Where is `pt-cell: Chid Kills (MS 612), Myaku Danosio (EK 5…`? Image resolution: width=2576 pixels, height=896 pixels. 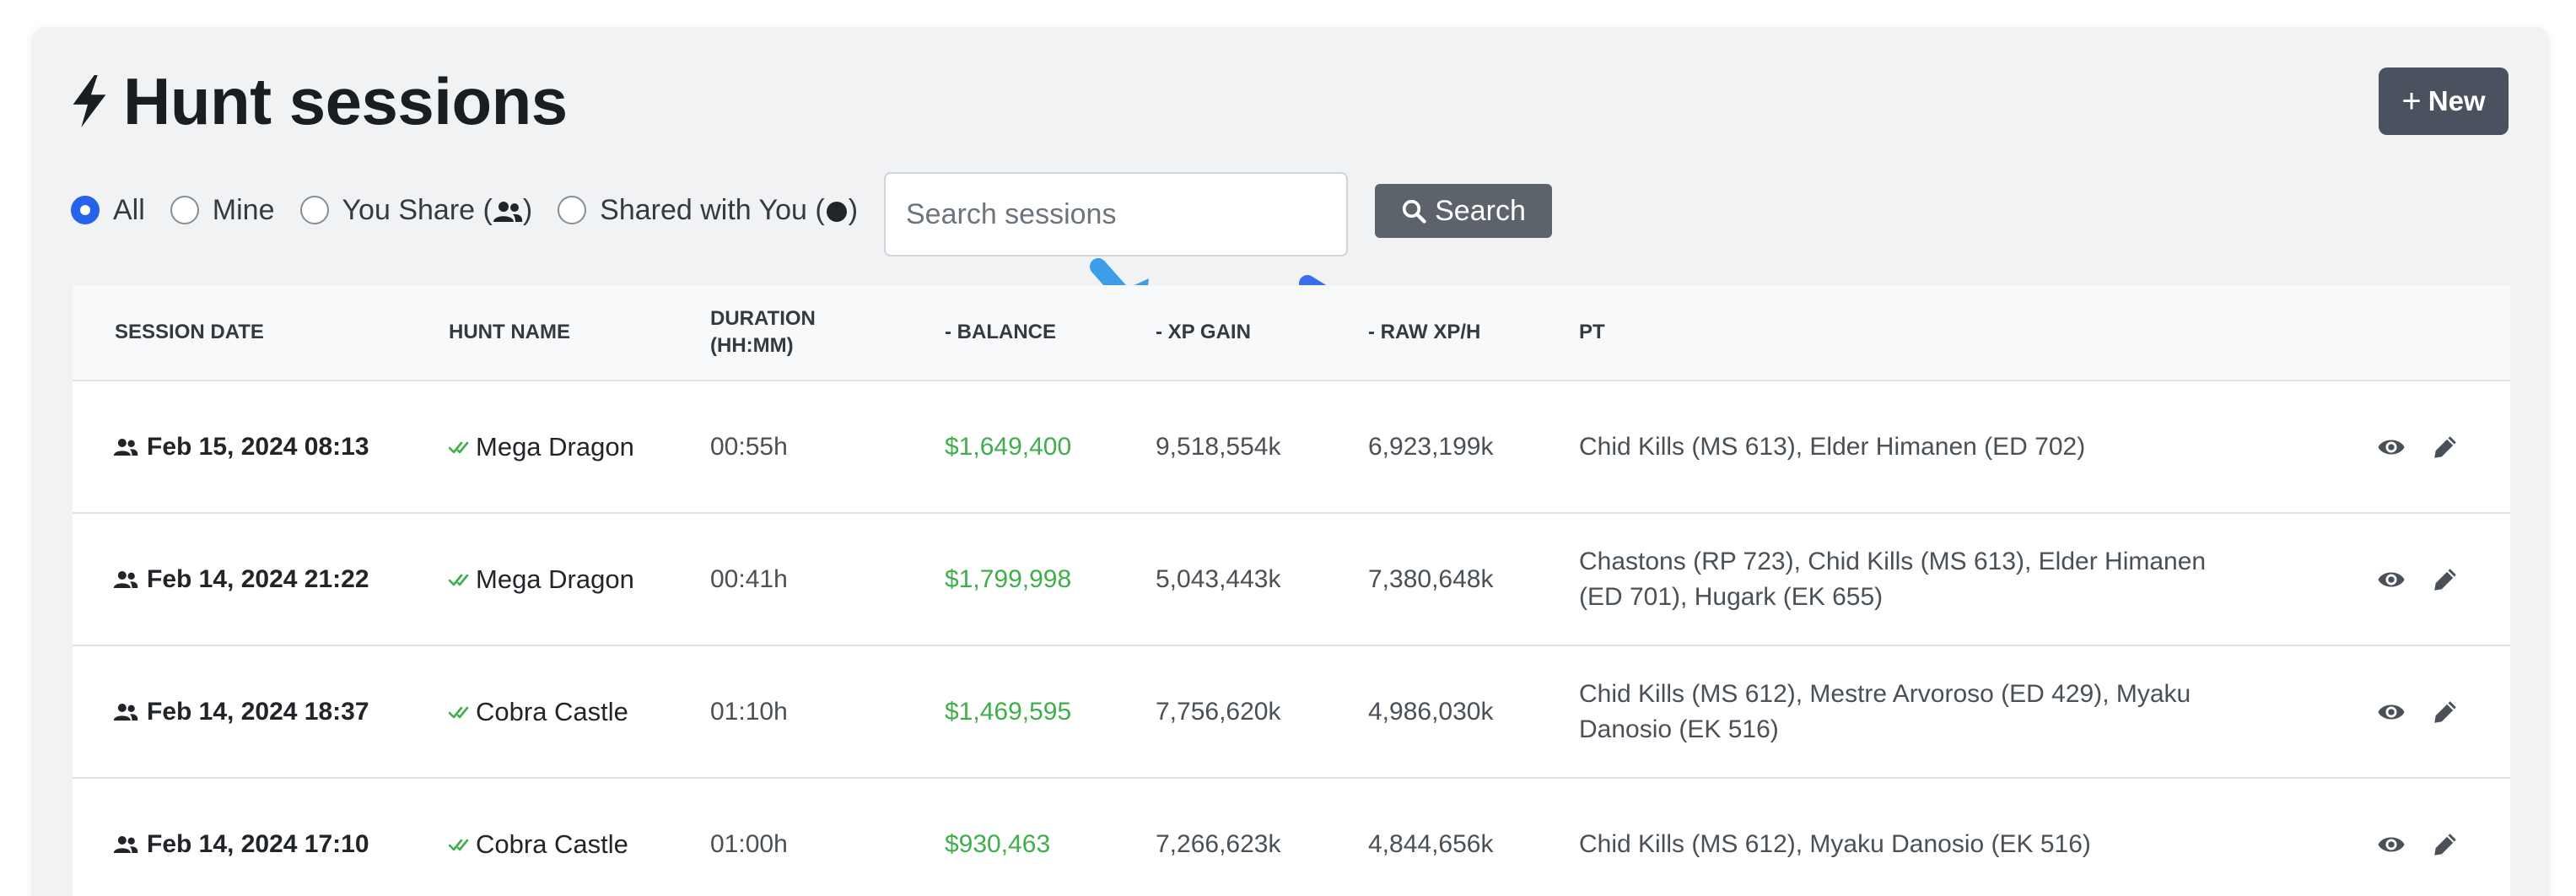 pt-cell: Chid Kills (MS 612), Myaku Danosio (EK 5… is located at coordinates (1835, 843).